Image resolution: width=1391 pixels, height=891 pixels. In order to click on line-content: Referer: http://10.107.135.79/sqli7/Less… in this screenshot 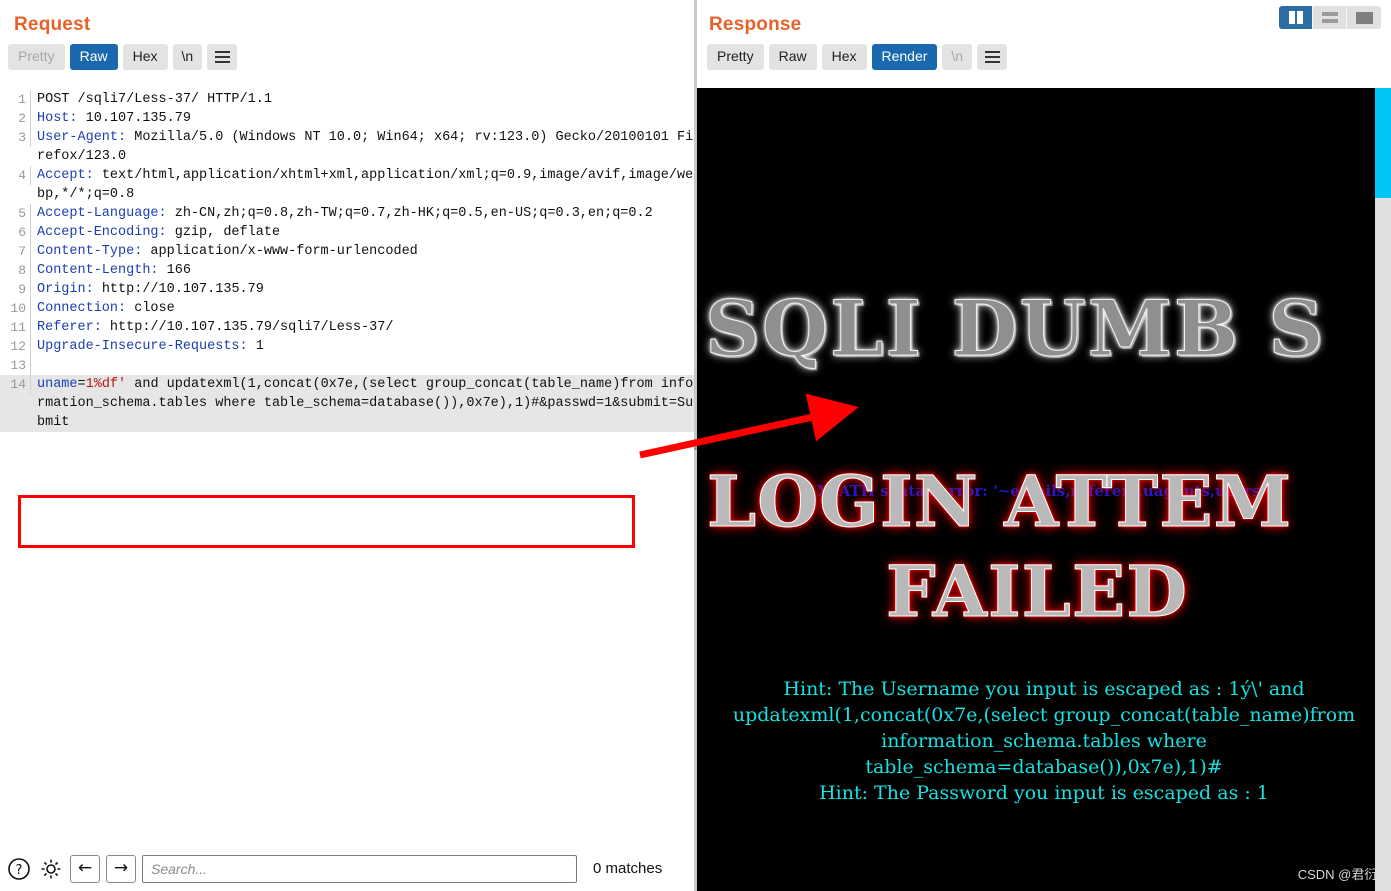, I will do `click(362, 327)`.